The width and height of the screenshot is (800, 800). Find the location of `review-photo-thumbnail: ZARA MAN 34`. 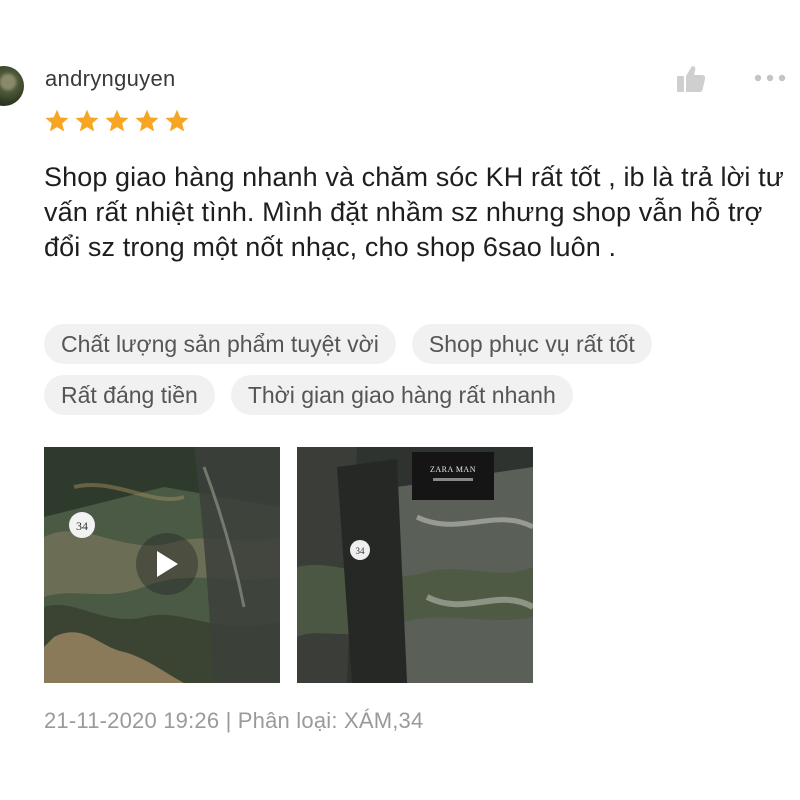

review-photo-thumbnail: ZARA MAN 34 is located at coordinates (415, 565).